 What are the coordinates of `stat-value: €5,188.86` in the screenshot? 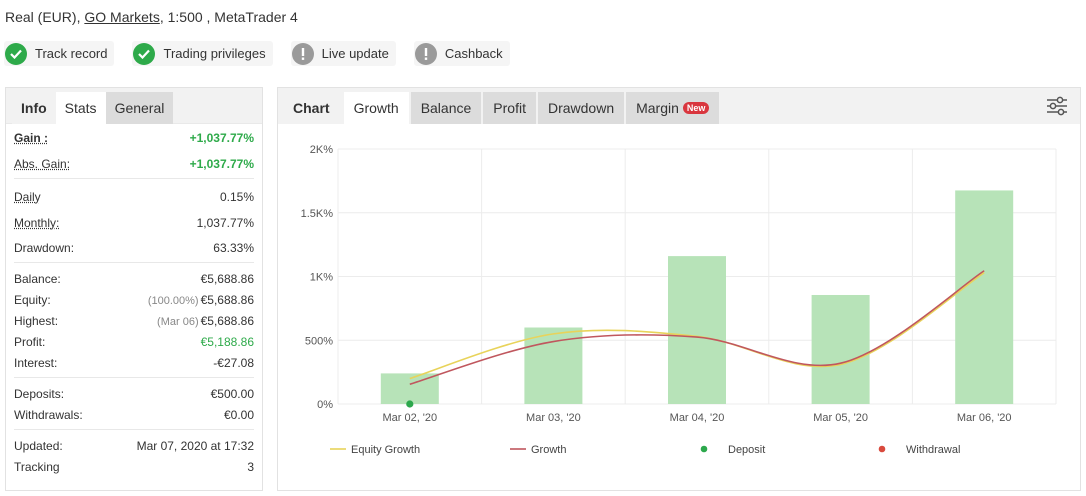 It's located at (227, 341).